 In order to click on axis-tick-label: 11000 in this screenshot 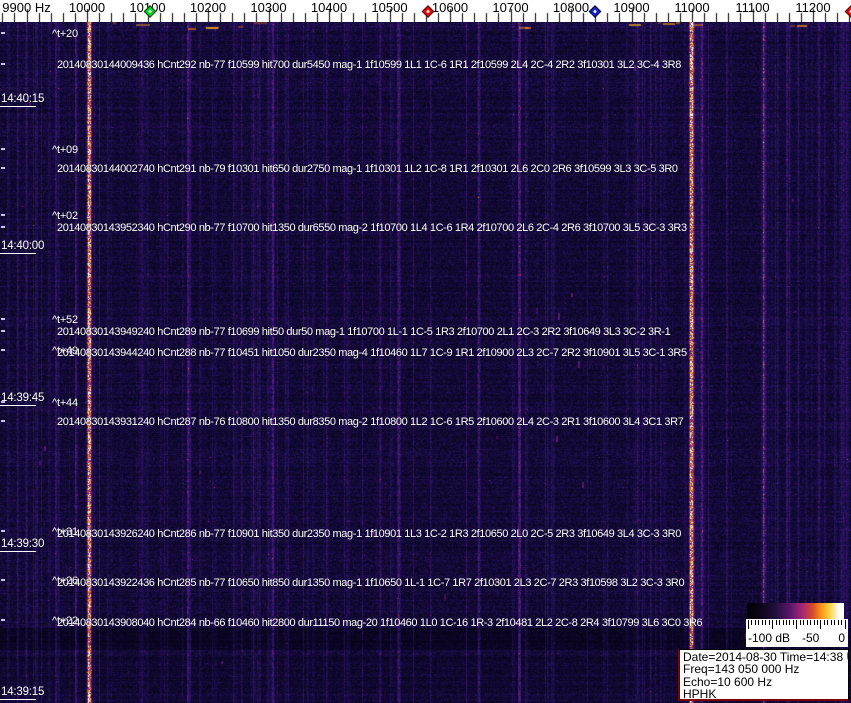, I will do `click(692, 7)`.